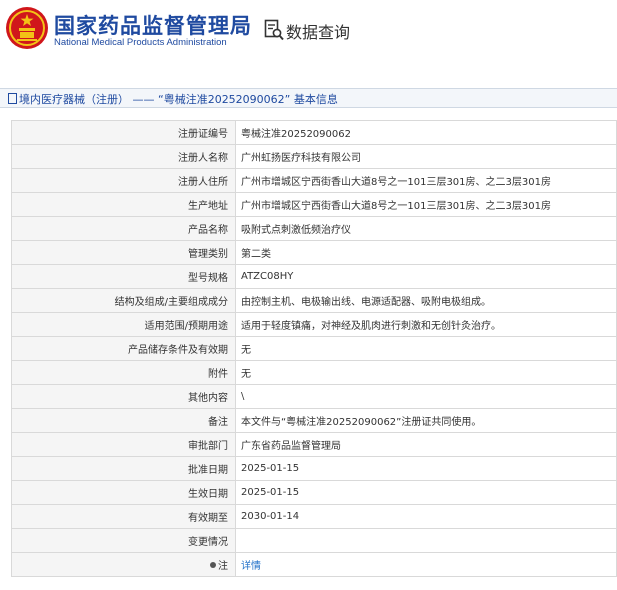 The height and width of the screenshot is (590, 617). What do you see at coordinates (123, 564) in the screenshot?
I see `note-label-cell: 注` at bounding box center [123, 564].